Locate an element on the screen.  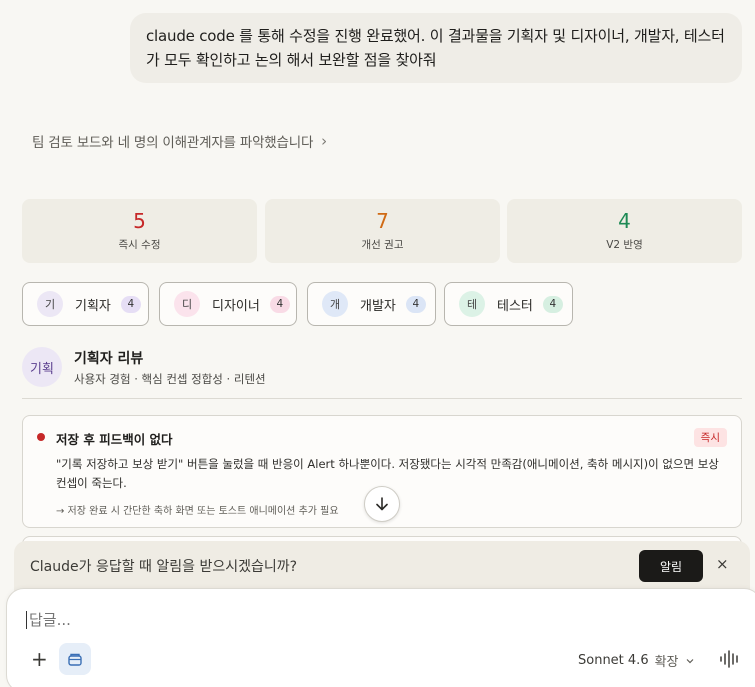
close-icon: × is located at coordinates (722, 564).